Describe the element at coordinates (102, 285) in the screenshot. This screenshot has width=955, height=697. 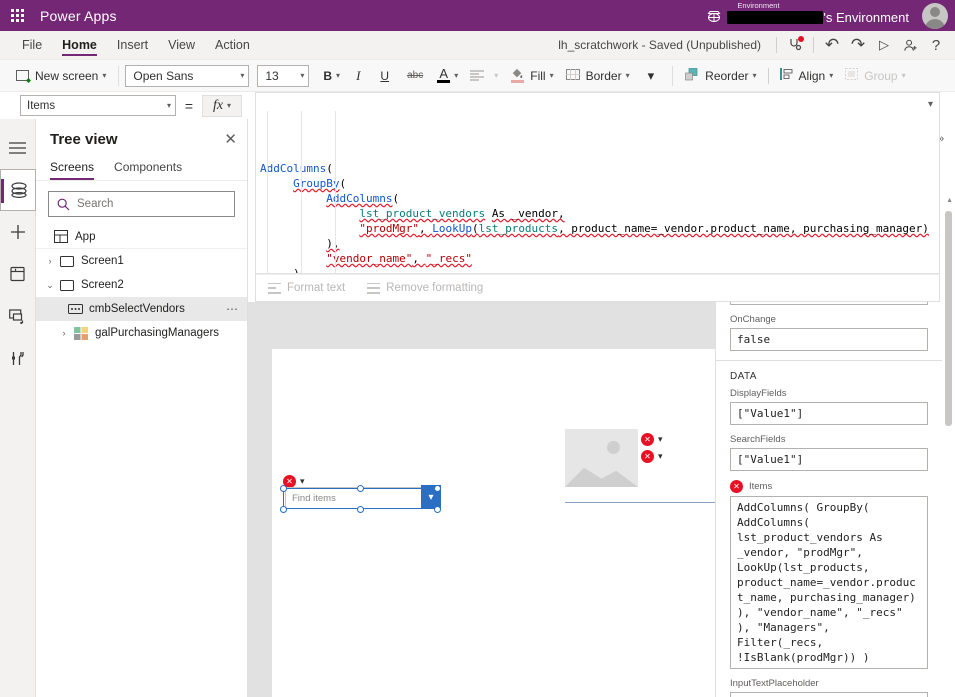
I see `tree-node-label: Screen2` at that location.